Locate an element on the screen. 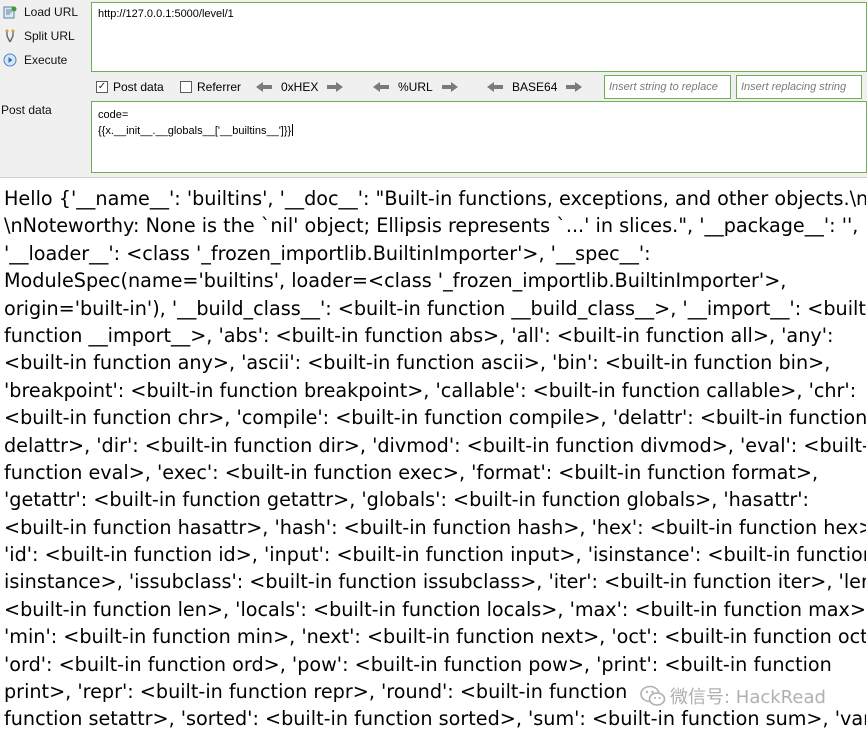 The width and height of the screenshot is (867, 733). checkmark-icon: ✓ is located at coordinates (102, 87).